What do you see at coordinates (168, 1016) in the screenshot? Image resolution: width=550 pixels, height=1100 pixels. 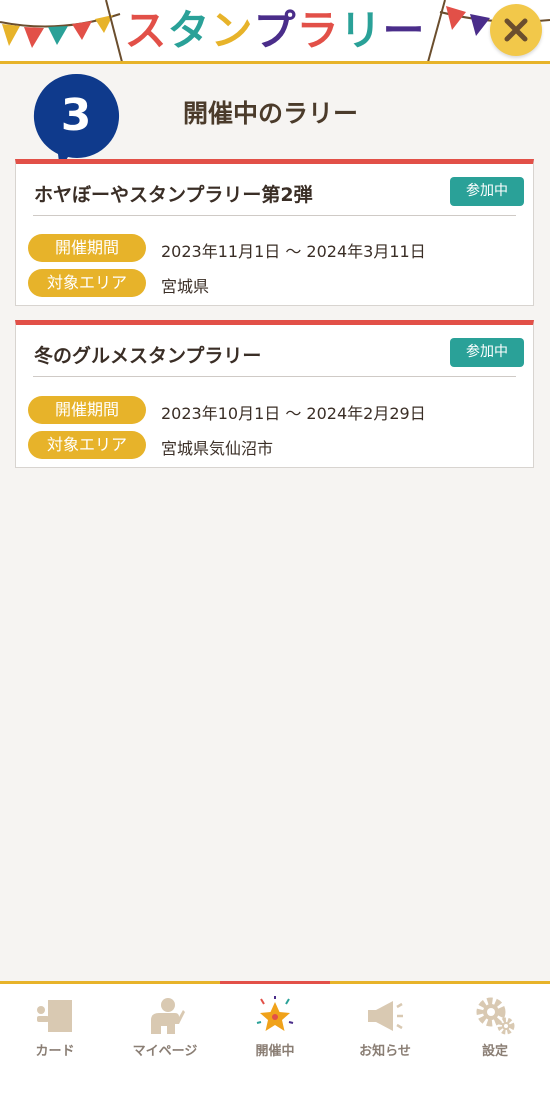 I see `person-icon` at bounding box center [168, 1016].